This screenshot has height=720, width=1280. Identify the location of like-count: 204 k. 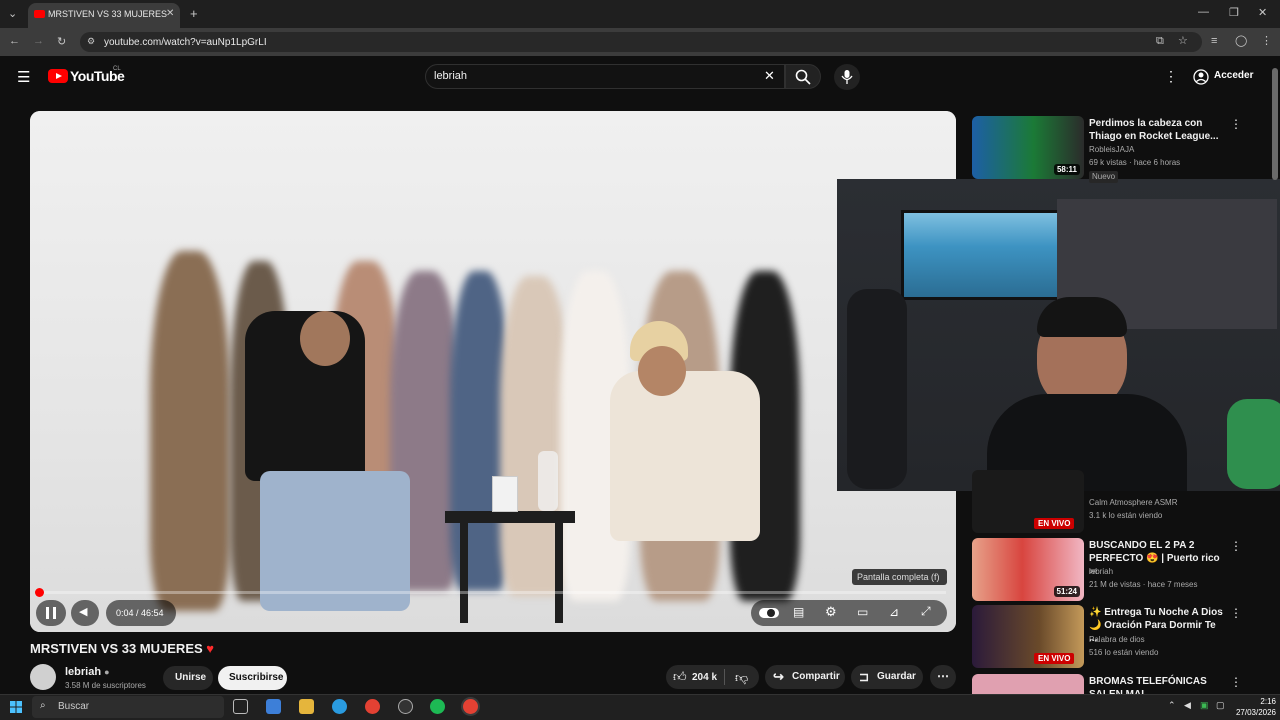
(704, 677).